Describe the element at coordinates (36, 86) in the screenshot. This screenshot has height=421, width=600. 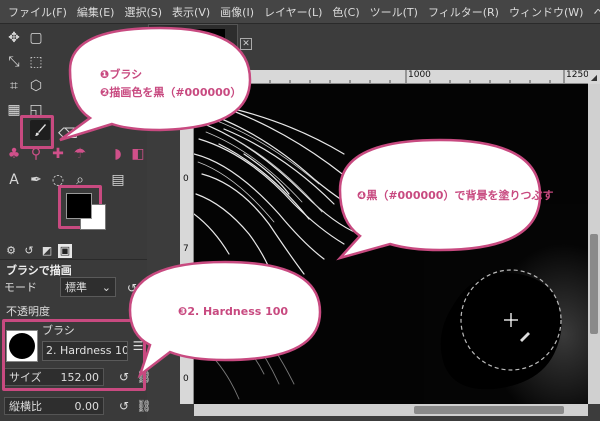
I see `unified-transform-icon: ⬡` at that location.